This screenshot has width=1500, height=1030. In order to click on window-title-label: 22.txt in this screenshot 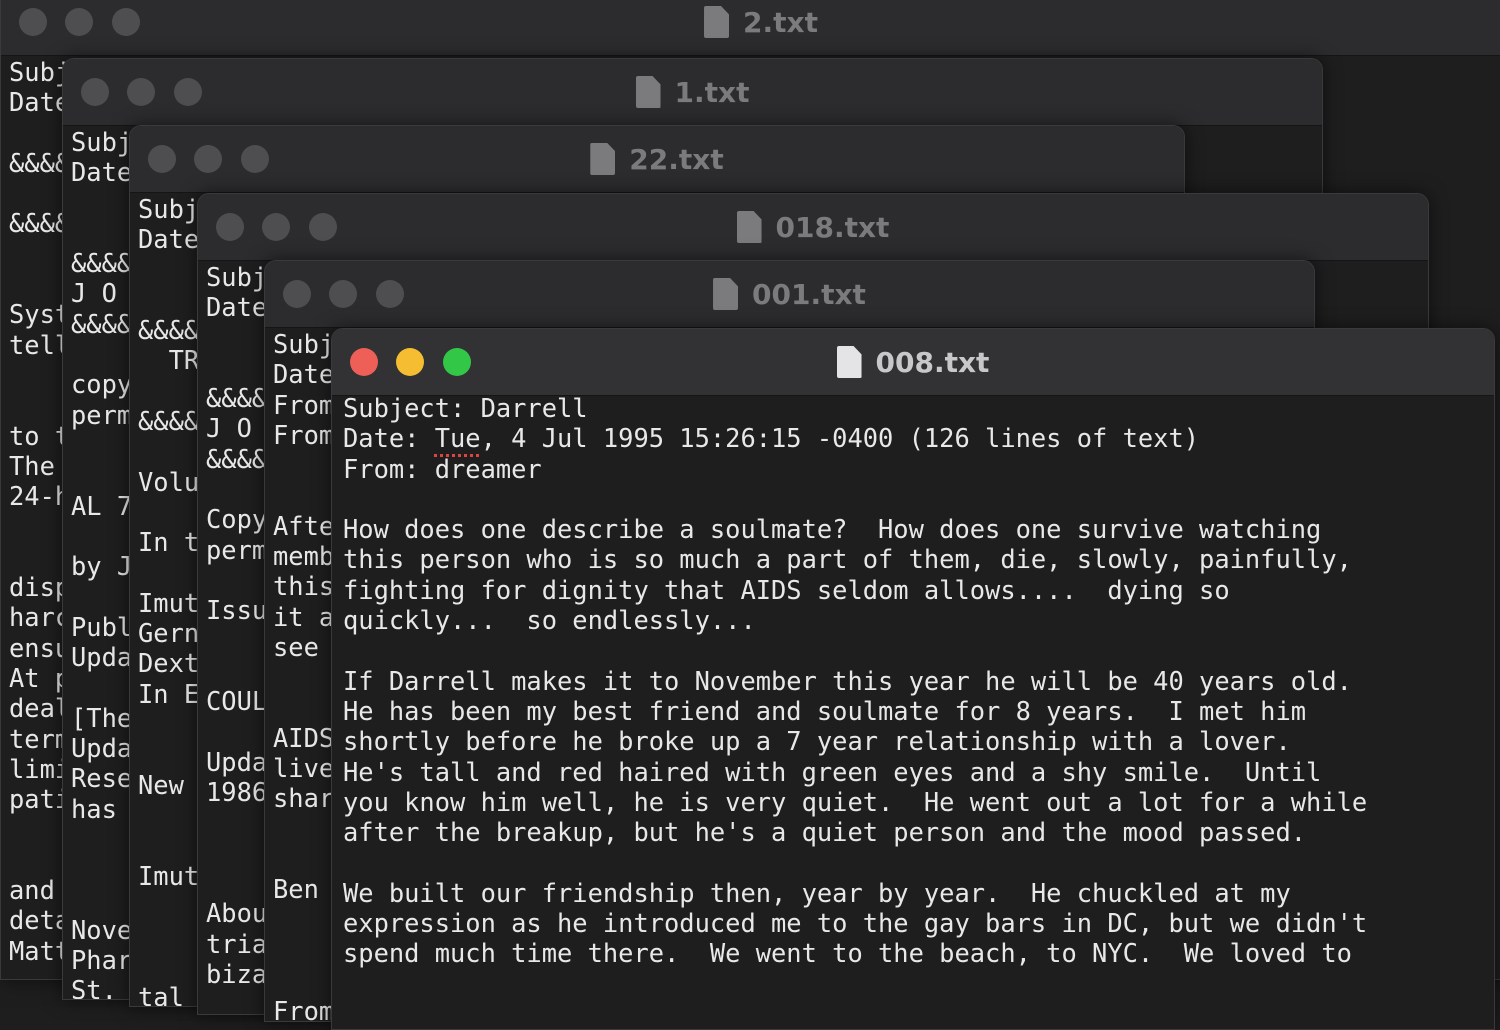, I will do `click(676, 159)`.